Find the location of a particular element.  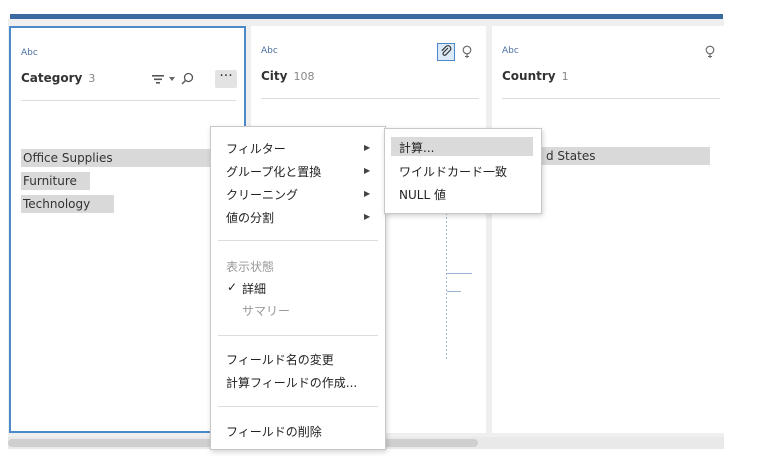

field-count: 108 is located at coordinates (304, 76).